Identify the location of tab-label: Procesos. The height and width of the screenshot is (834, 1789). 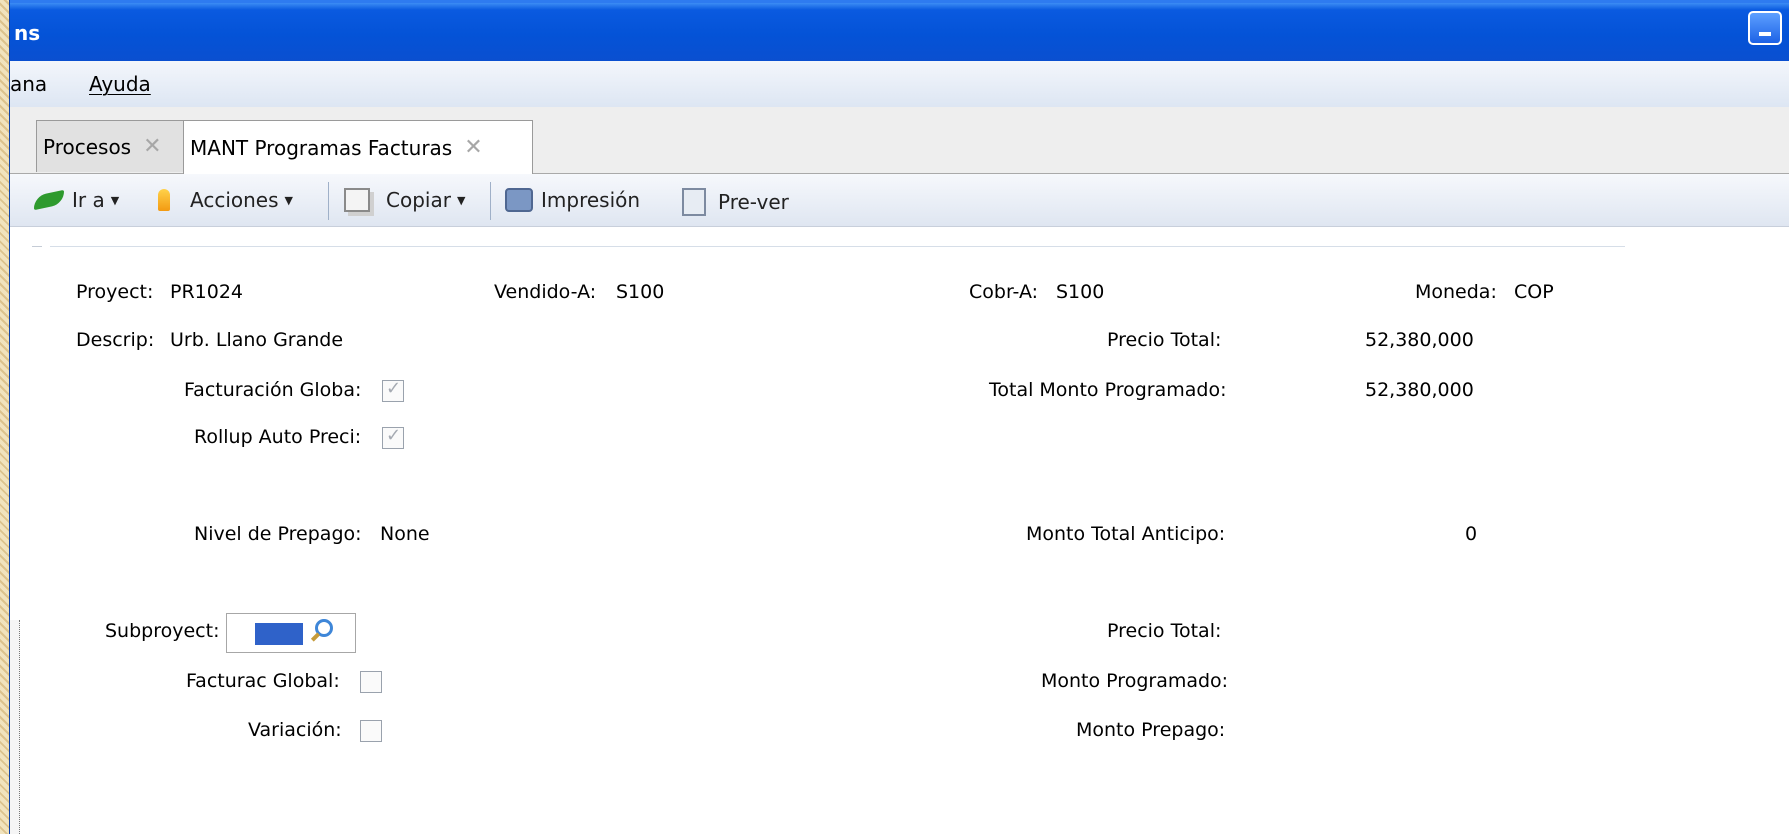
(87, 146).